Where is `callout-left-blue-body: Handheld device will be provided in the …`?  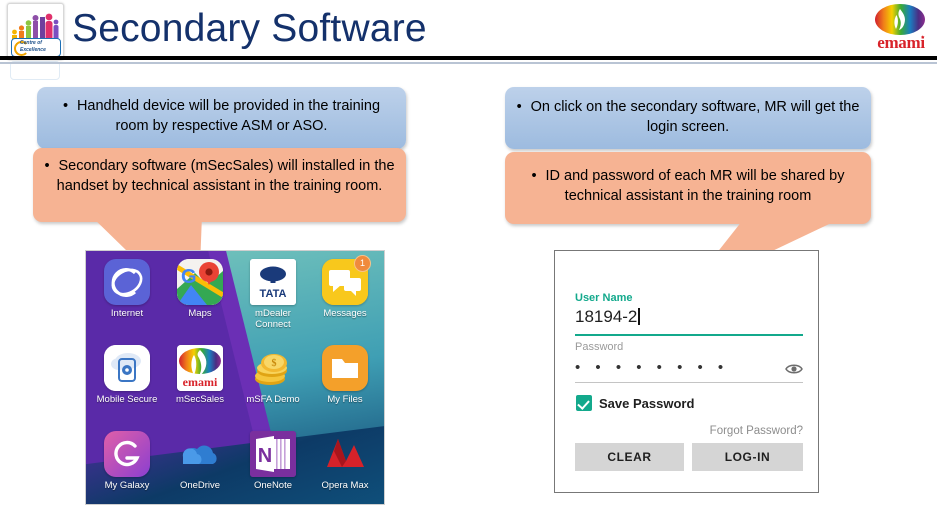 callout-left-blue-body: Handheld device will be provided in the … is located at coordinates (228, 116).